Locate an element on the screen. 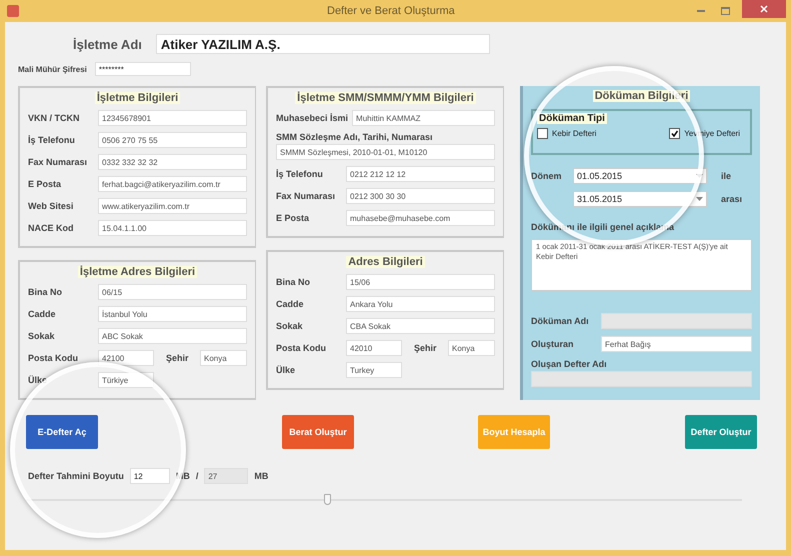 The width and height of the screenshot is (791, 556). text-field: Turkey is located at coordinates (374, 370).